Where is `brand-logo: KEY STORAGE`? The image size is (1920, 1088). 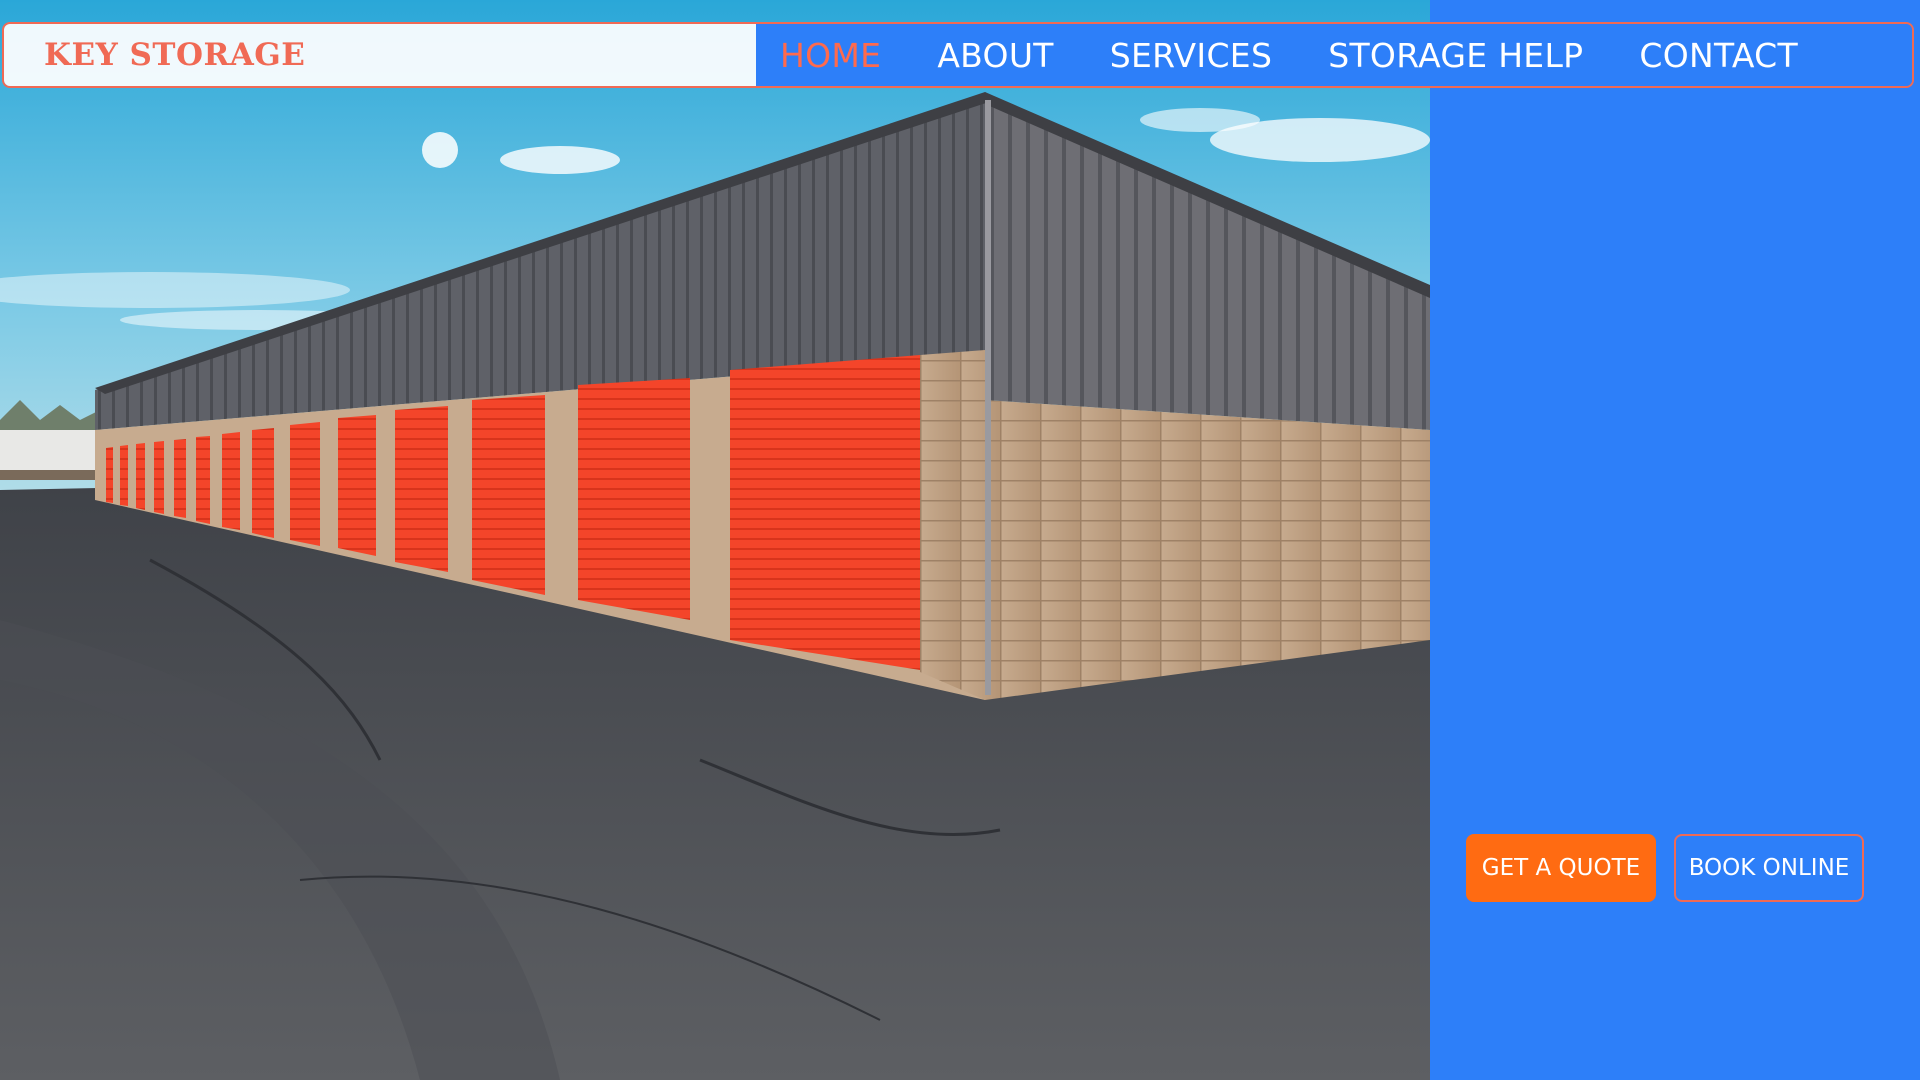 brand-logo: KEY STORAGE is located at coordinates (174, 55).